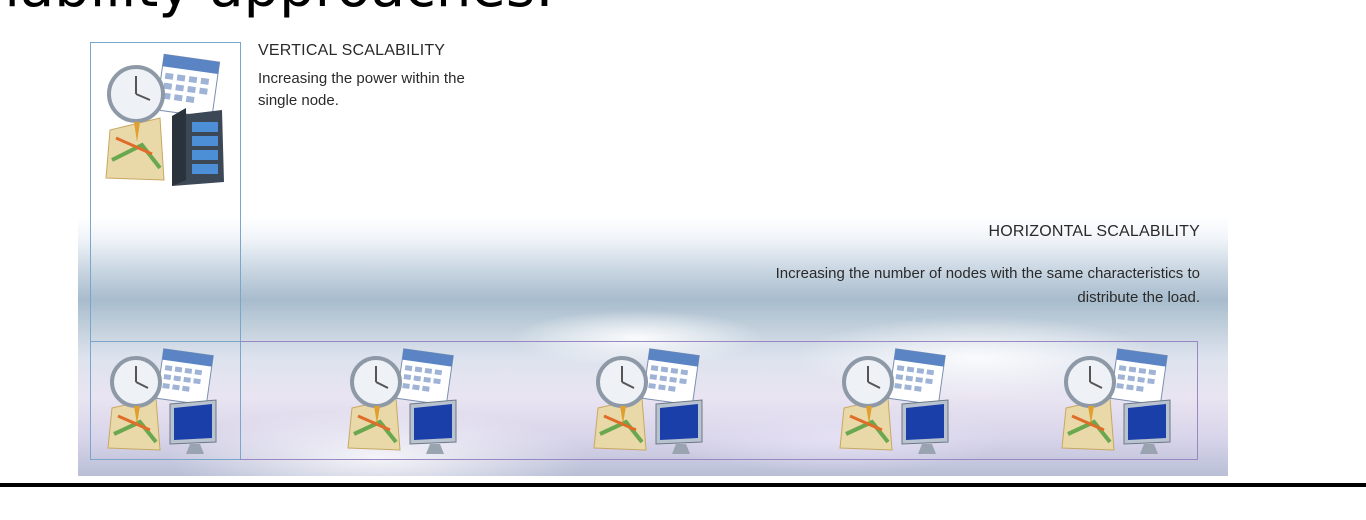  Describe the element at coordinates (277, 8) in the screenshot. I see `slide-title: alability approaches:` at that location.